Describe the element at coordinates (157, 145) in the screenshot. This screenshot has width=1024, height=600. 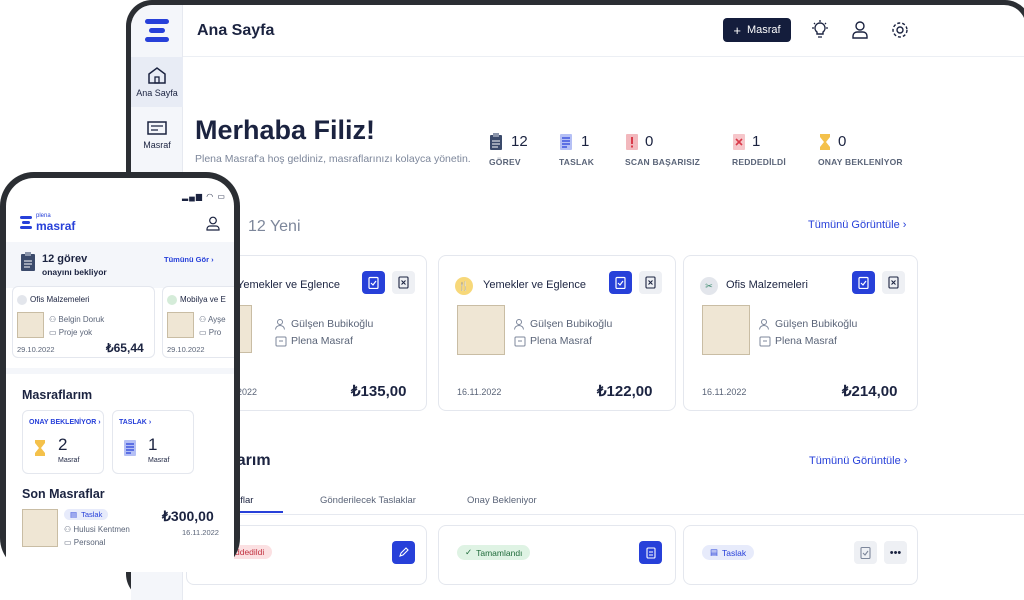
I see `sidebar-item-label: Masraf` at that location.